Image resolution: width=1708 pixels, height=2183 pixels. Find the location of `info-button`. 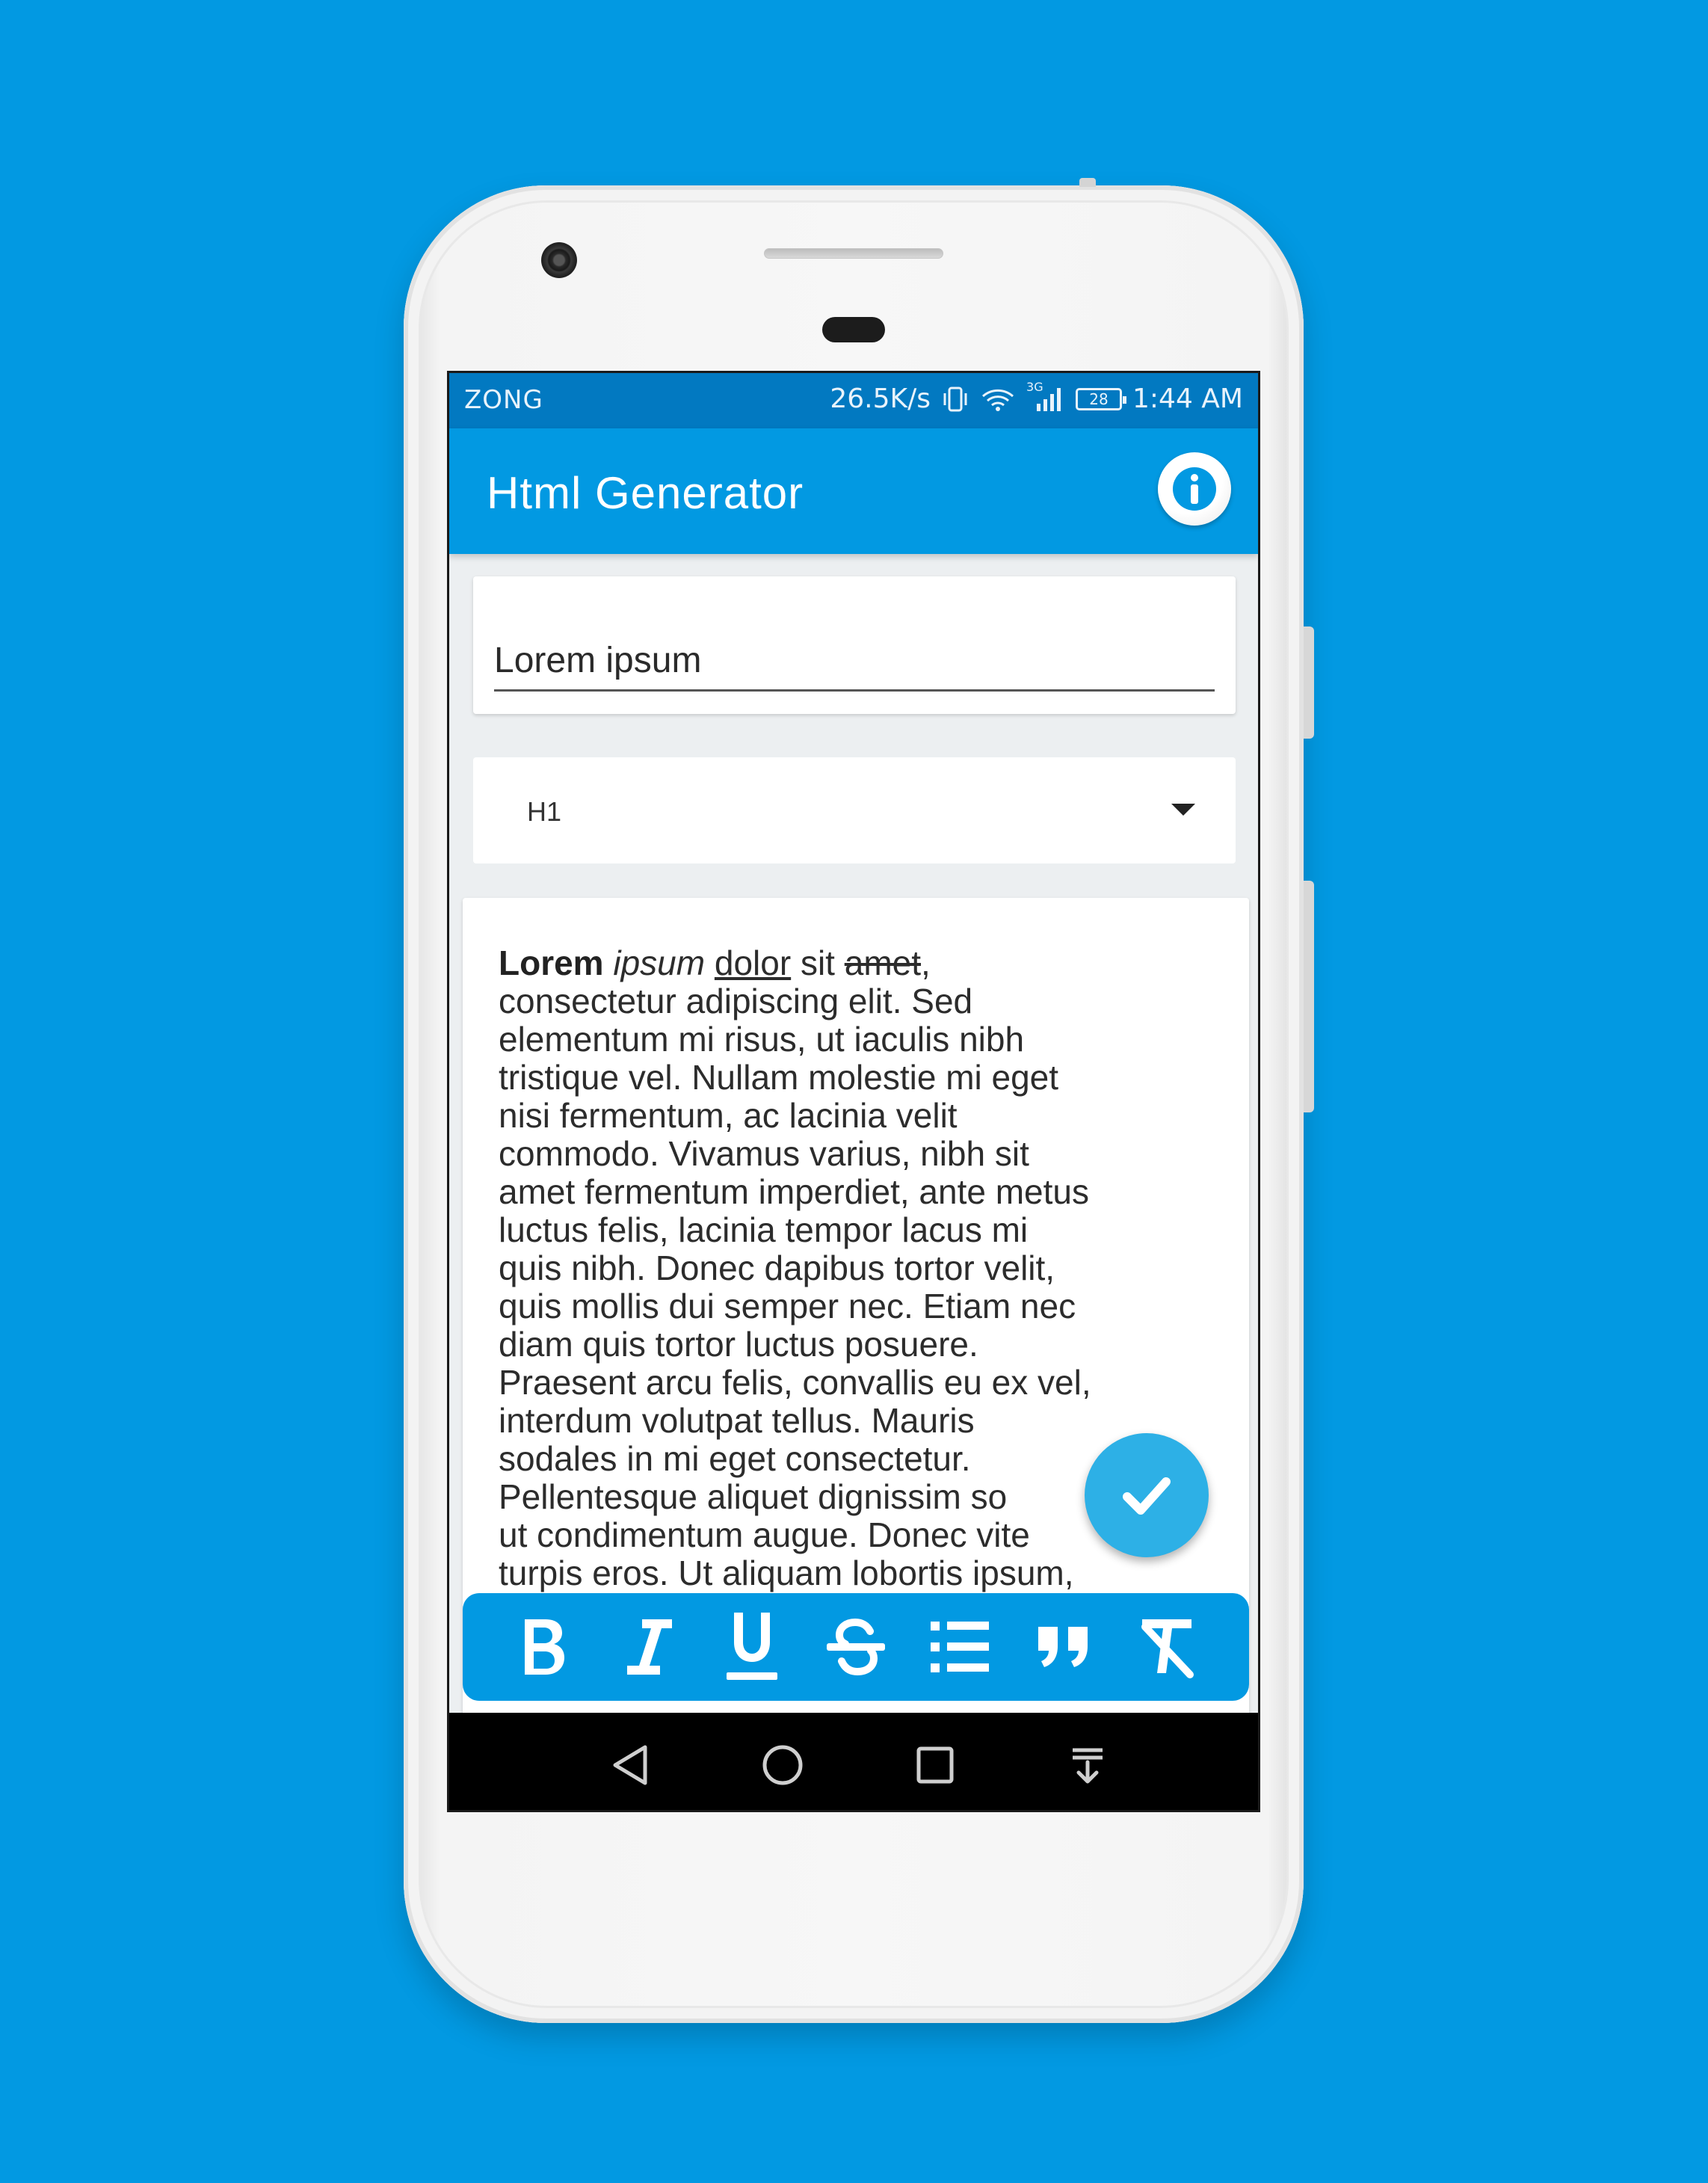

info-button is located at coordinates (1194, 489).